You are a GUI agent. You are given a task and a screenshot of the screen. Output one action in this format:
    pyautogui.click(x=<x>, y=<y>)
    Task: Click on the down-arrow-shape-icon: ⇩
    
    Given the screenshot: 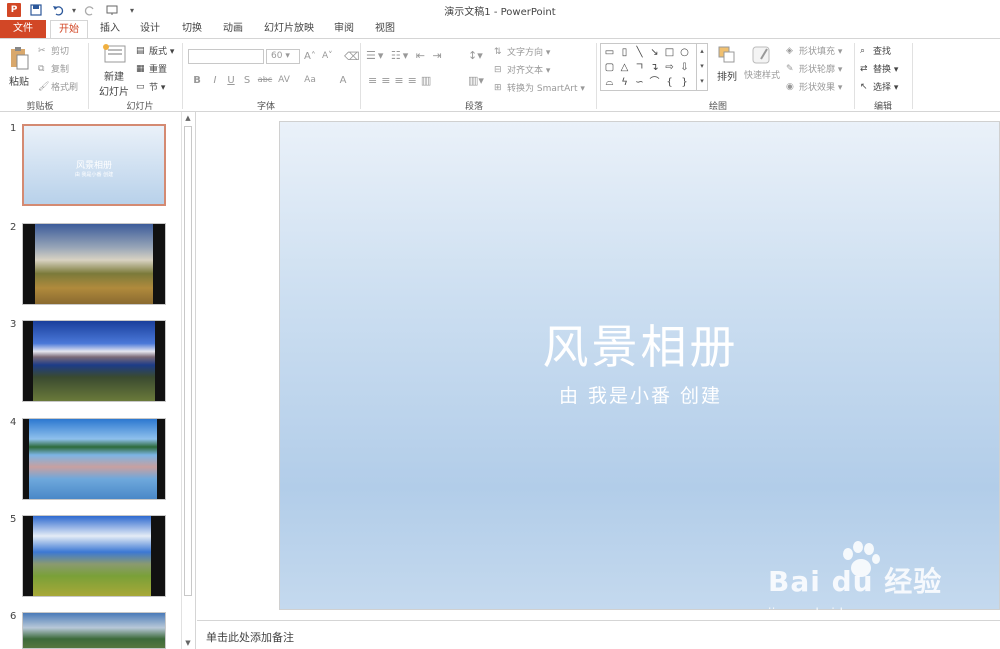 What is the action you would take?
    pyautogui.click(x=684, y=67)
    